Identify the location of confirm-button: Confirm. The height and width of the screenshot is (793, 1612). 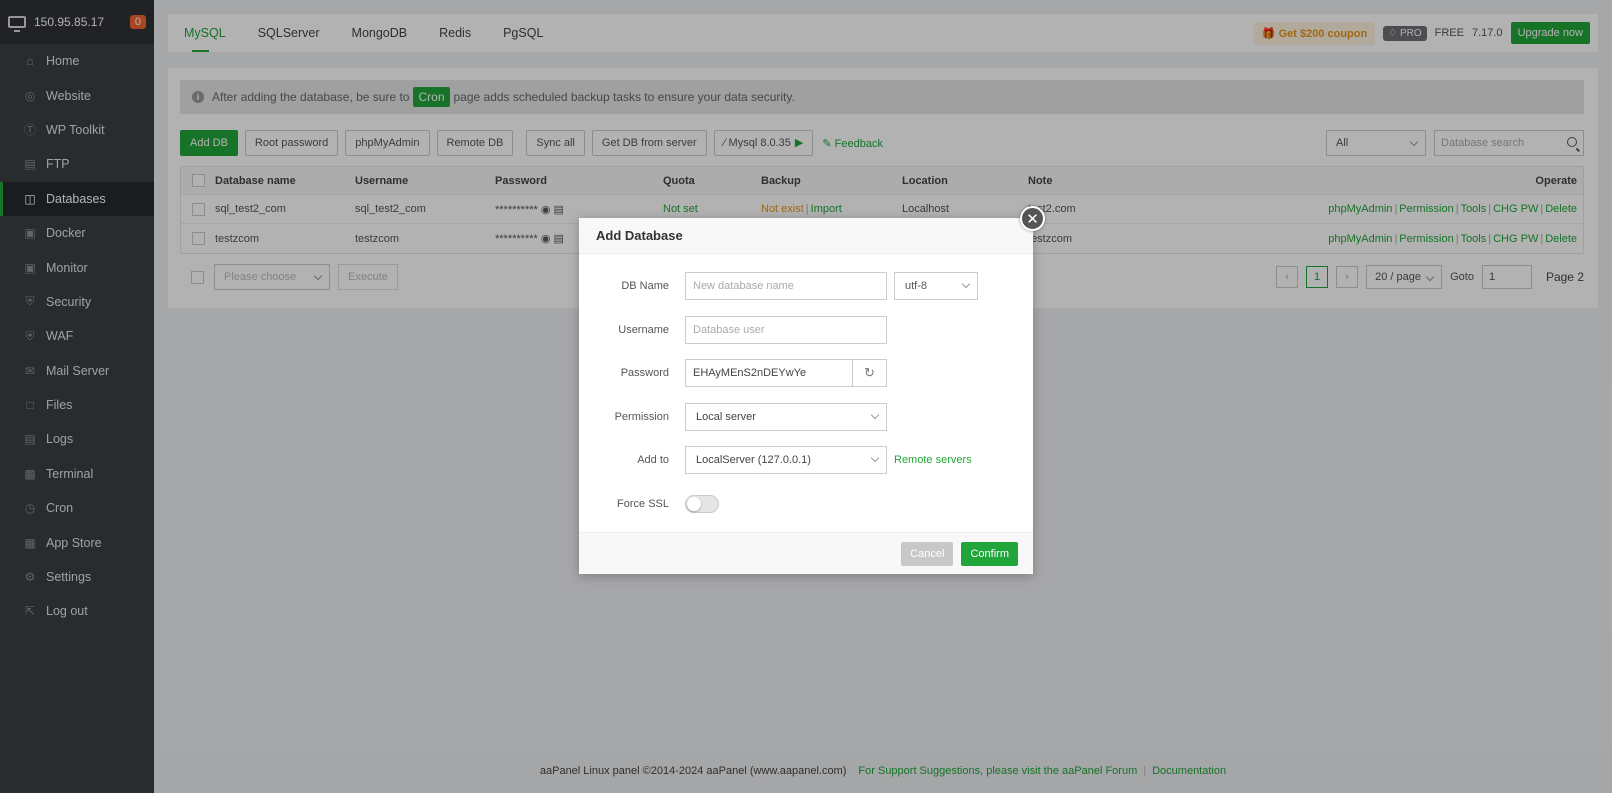
(989, 553).